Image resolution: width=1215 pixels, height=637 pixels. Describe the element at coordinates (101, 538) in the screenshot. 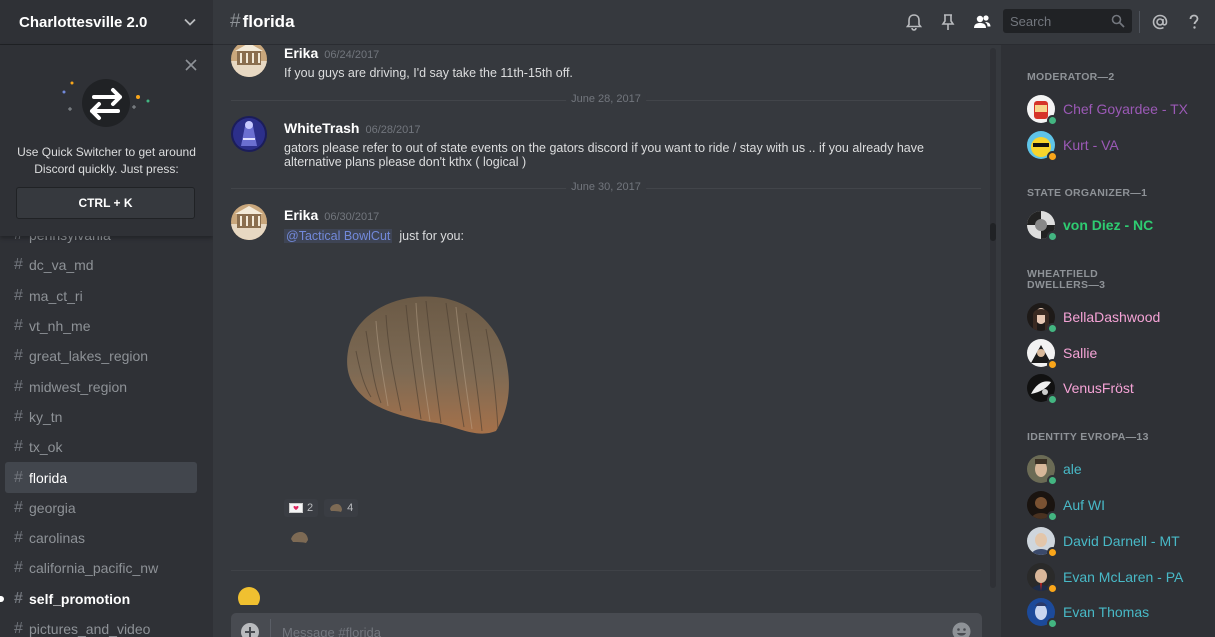

I see `channel-carolinas: # carolinas` at that location.